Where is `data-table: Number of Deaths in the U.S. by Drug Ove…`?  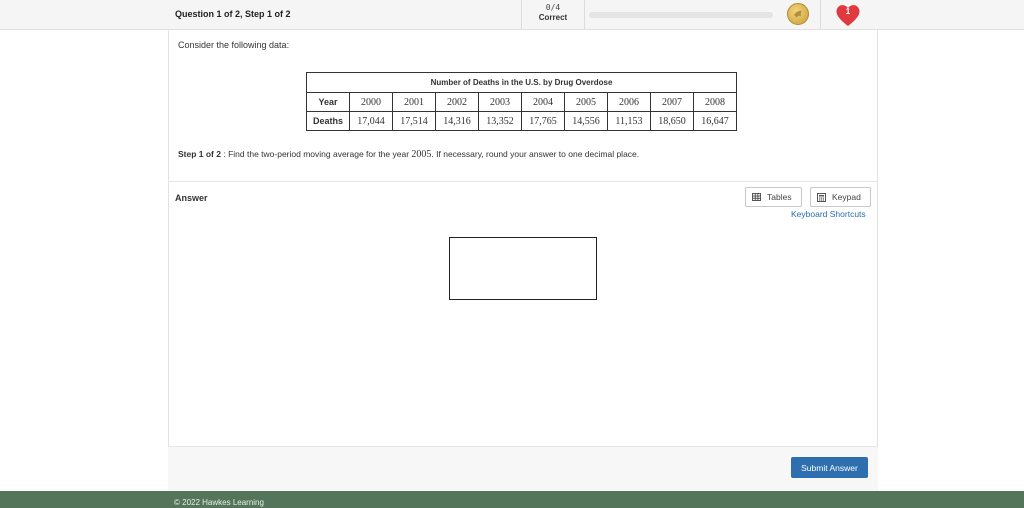
data-table: Number of Deaths in the U.S. by Drug Ove… is located at coordinates (521, 101).